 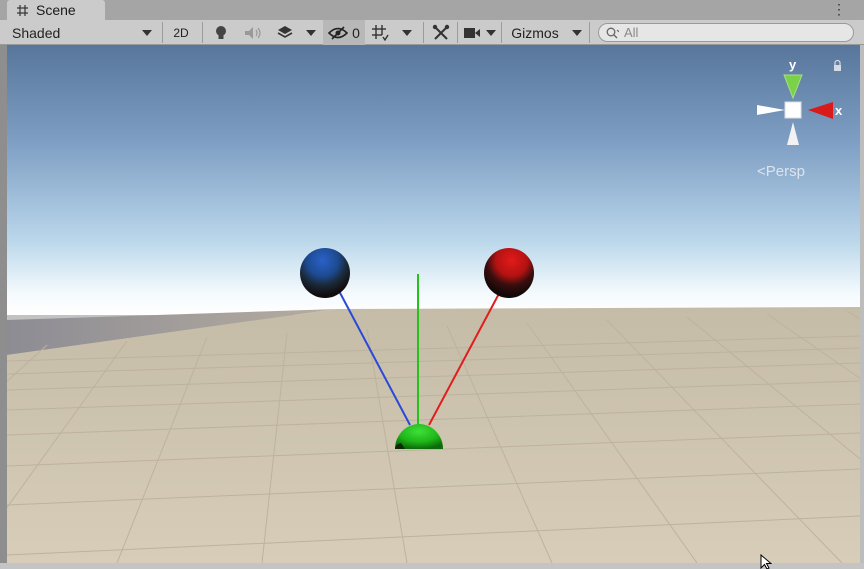 What do you see at coordinates (356, 32) in the screenshot?
I see `hidden-count: 0` at bounding box center [356, 32].